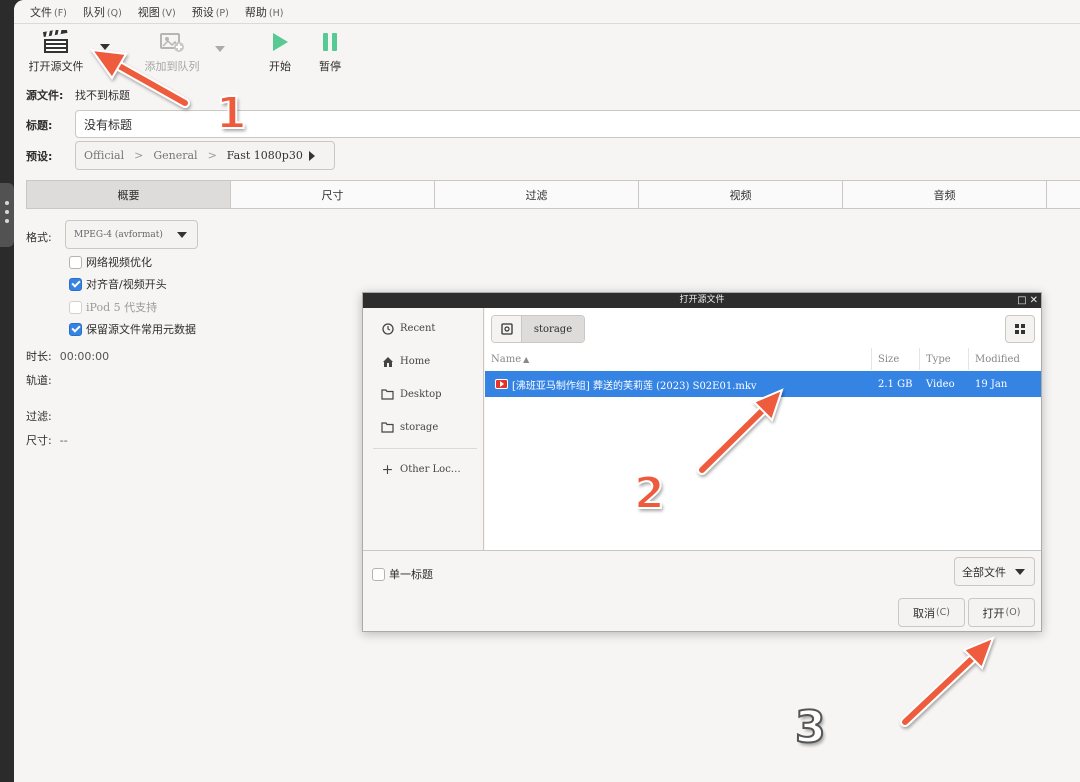  Describe the element at coordinates (547, 12) in the screenshot. I see `menubar: 文件 (F) 队列 (Q) 视图 (V) 预设 (P) 帮助 (H)` at that location.